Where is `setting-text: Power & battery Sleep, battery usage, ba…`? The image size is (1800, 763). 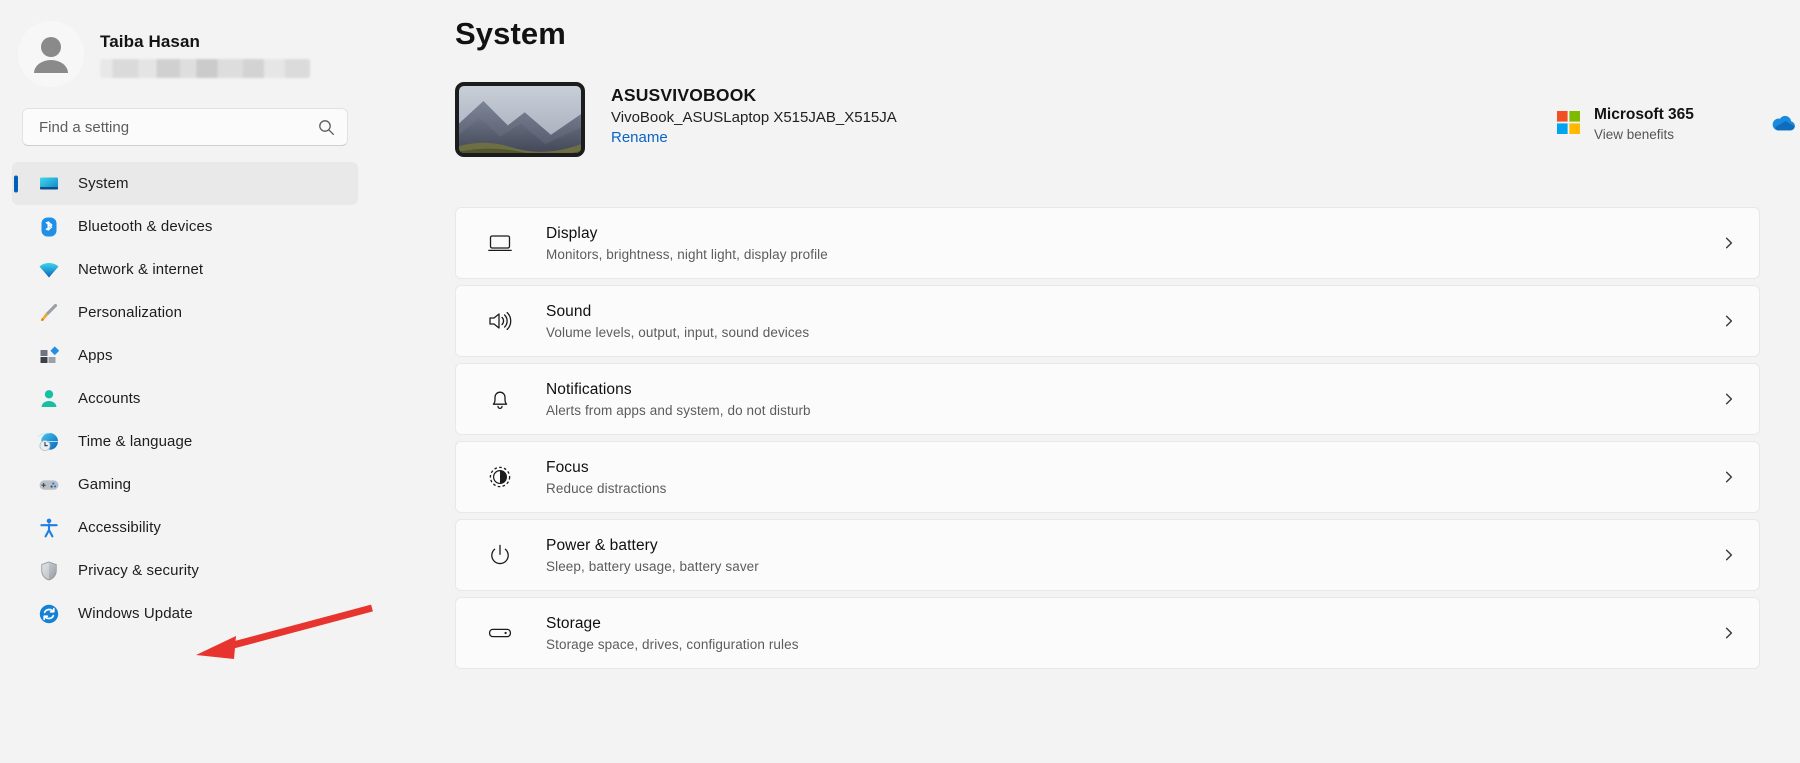
setting-text: Power & battery Sleep, battery usage, ba… is located at coordinates (1133, 555).